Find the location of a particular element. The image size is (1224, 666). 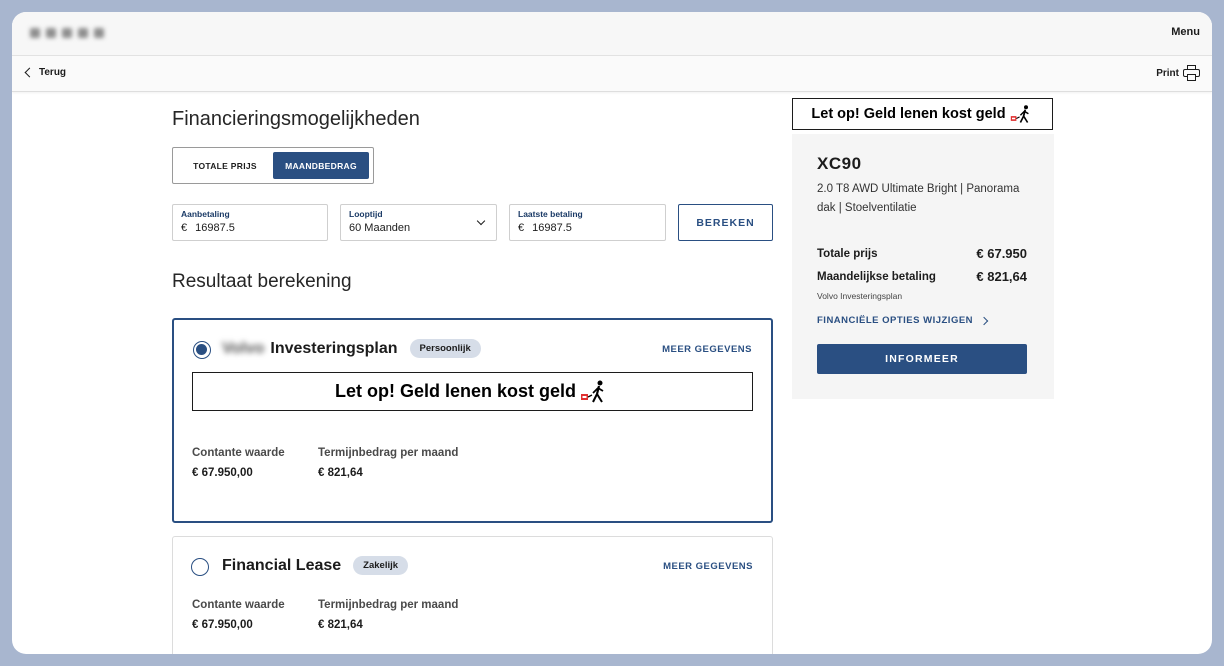

monthly-payment-label: Maandelijkse betaling is located at coordinates (876, 277).